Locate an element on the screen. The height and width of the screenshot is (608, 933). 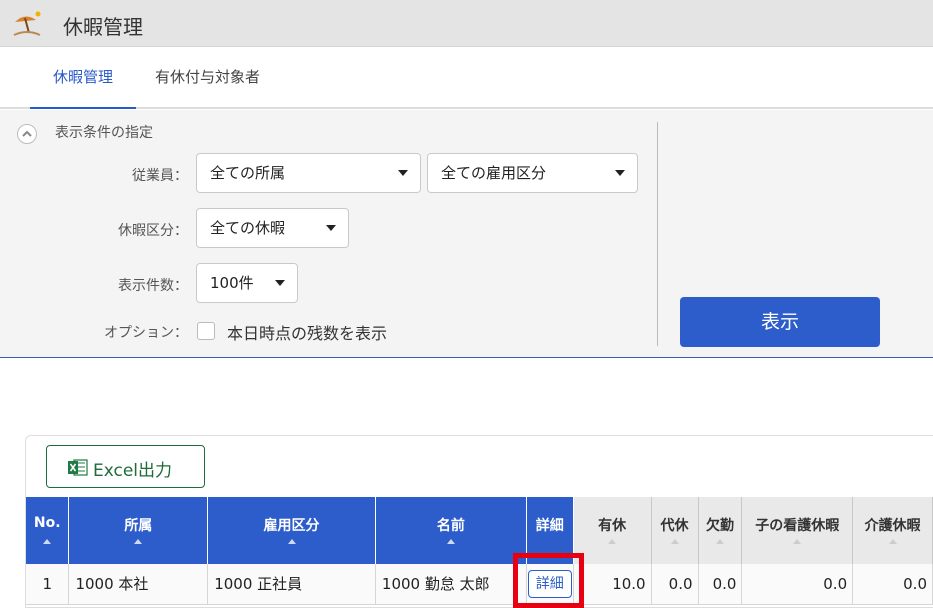
cell-absence: 0.0 is located at coordinates (720, 584).